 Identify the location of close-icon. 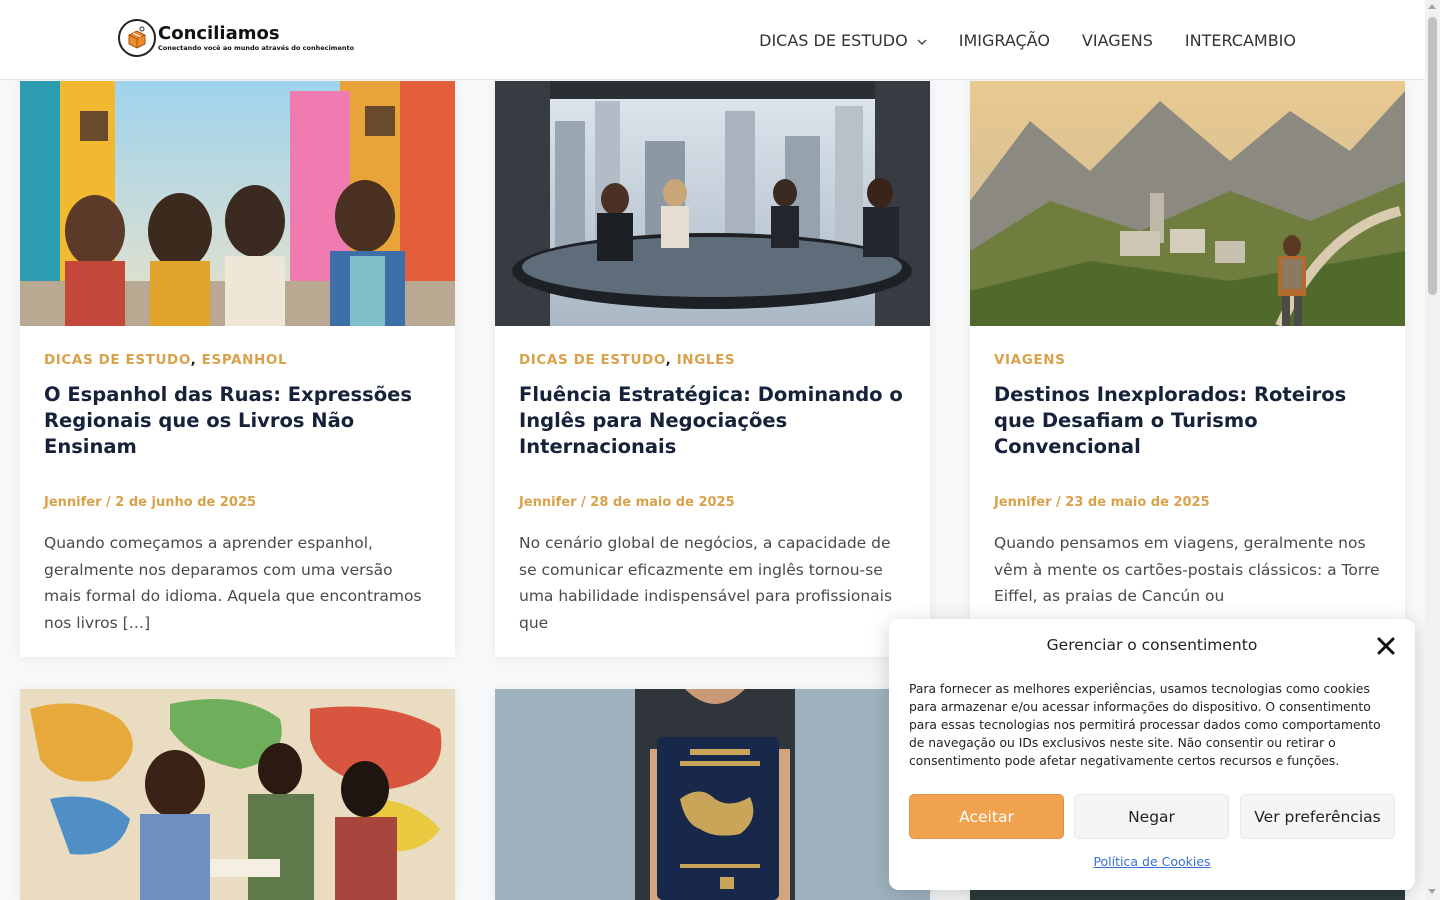
(1386, 646).